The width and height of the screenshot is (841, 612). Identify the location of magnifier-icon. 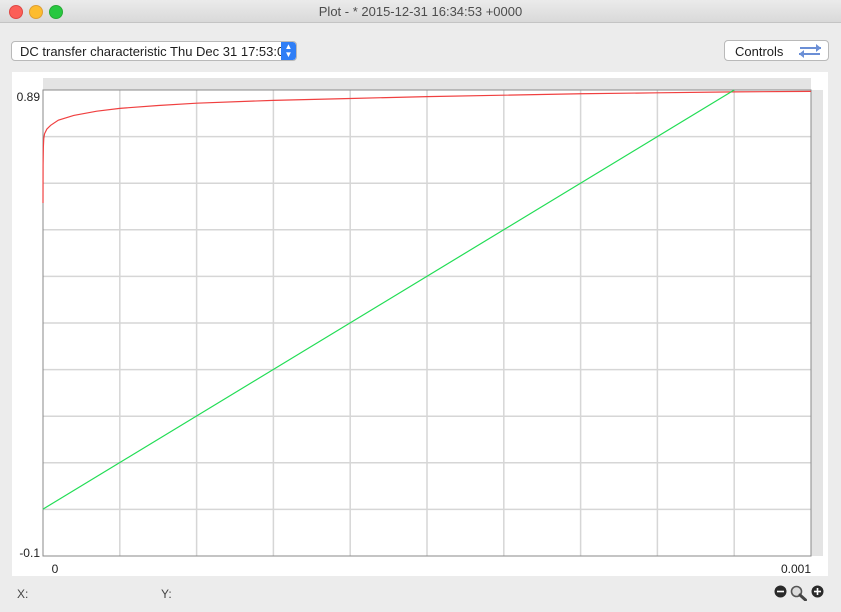
(798, 594).